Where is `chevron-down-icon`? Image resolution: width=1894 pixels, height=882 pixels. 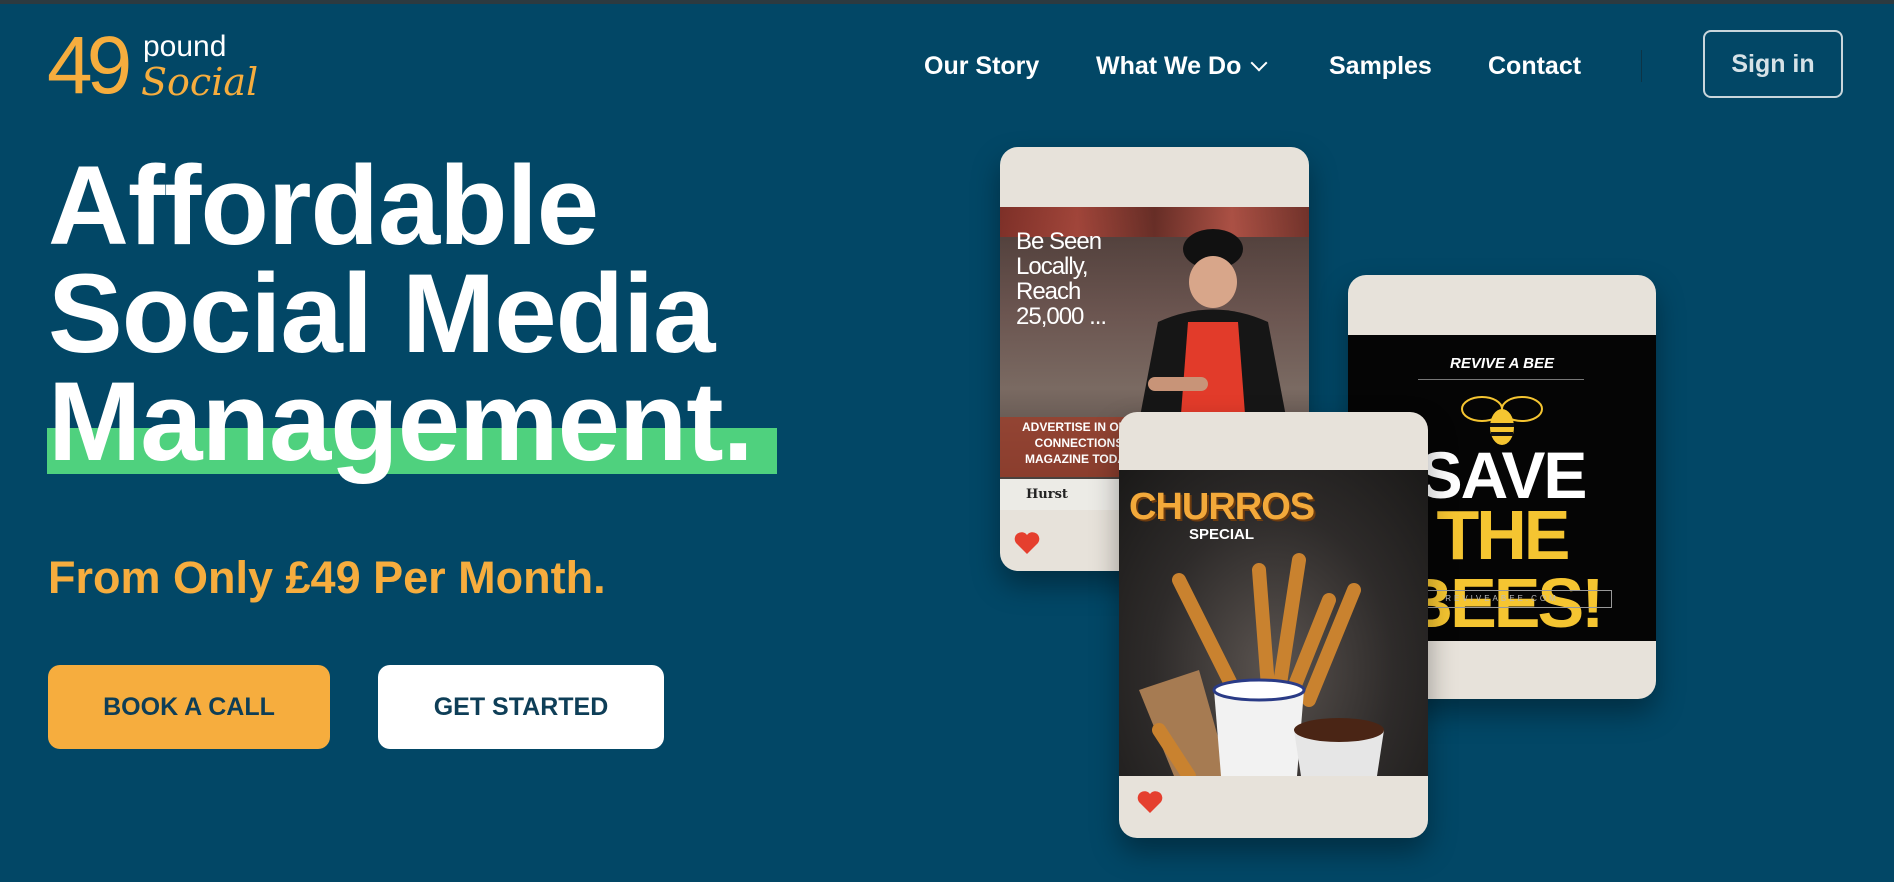
chevron-down-icon is located at coordinates (1259, 63).